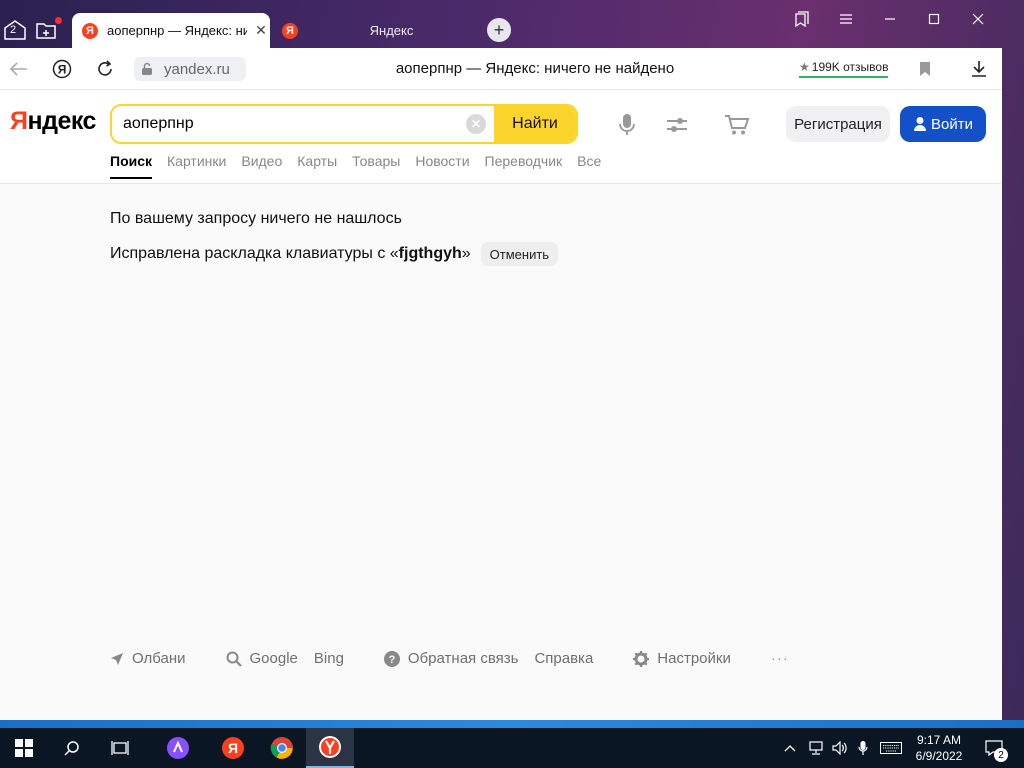  I want to click on tab-all: Все, so click(589, 166).